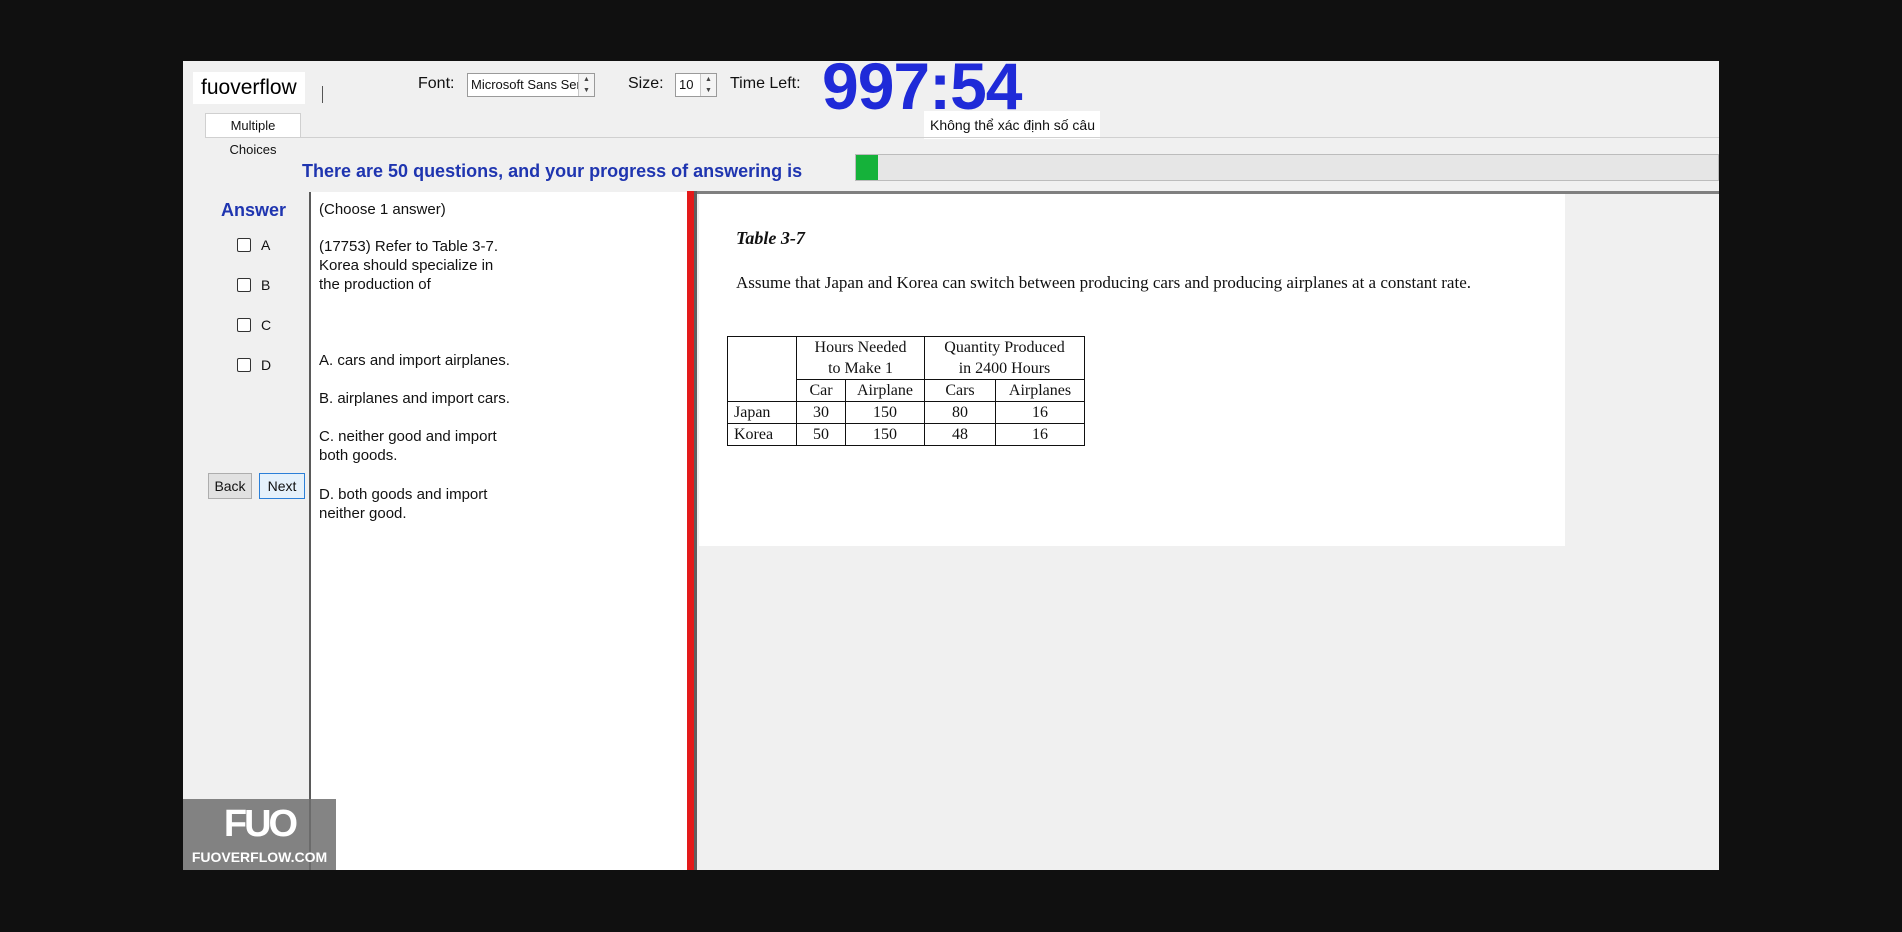  What do you see at coordinates (244, 365) in the screenshot?
I see `checkbox-d` at bounding box center [244, 365].